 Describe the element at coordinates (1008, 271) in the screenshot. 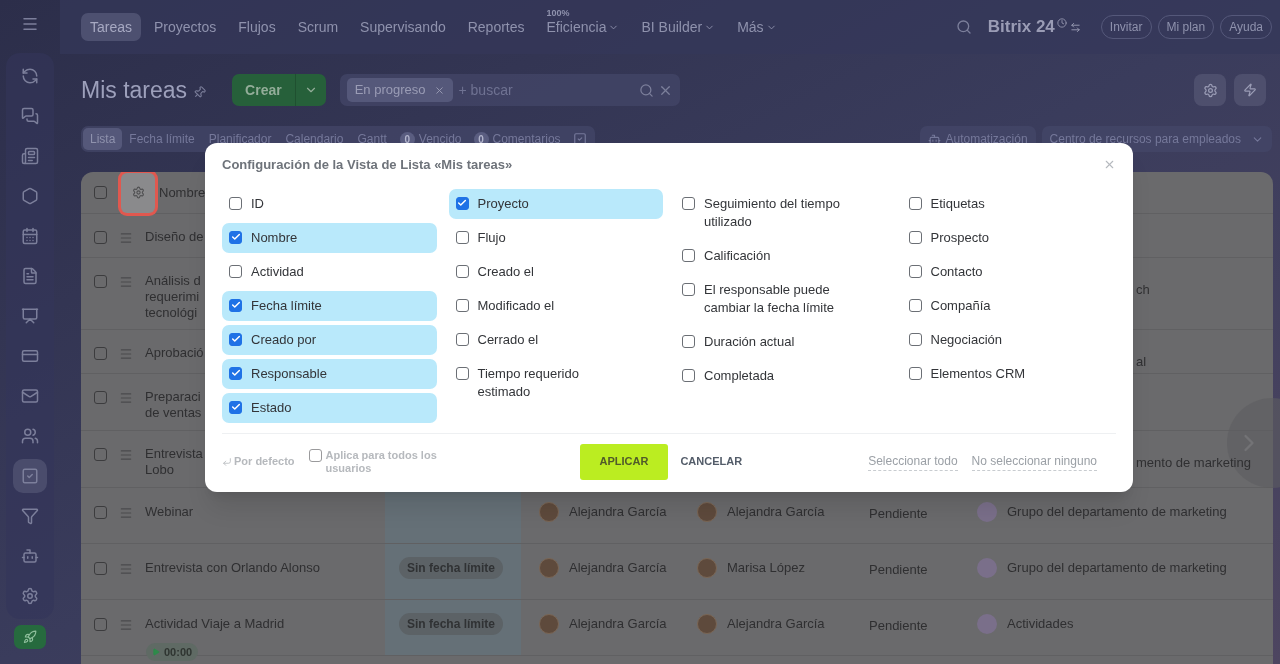

I see `column-option: Contacto` at that location.